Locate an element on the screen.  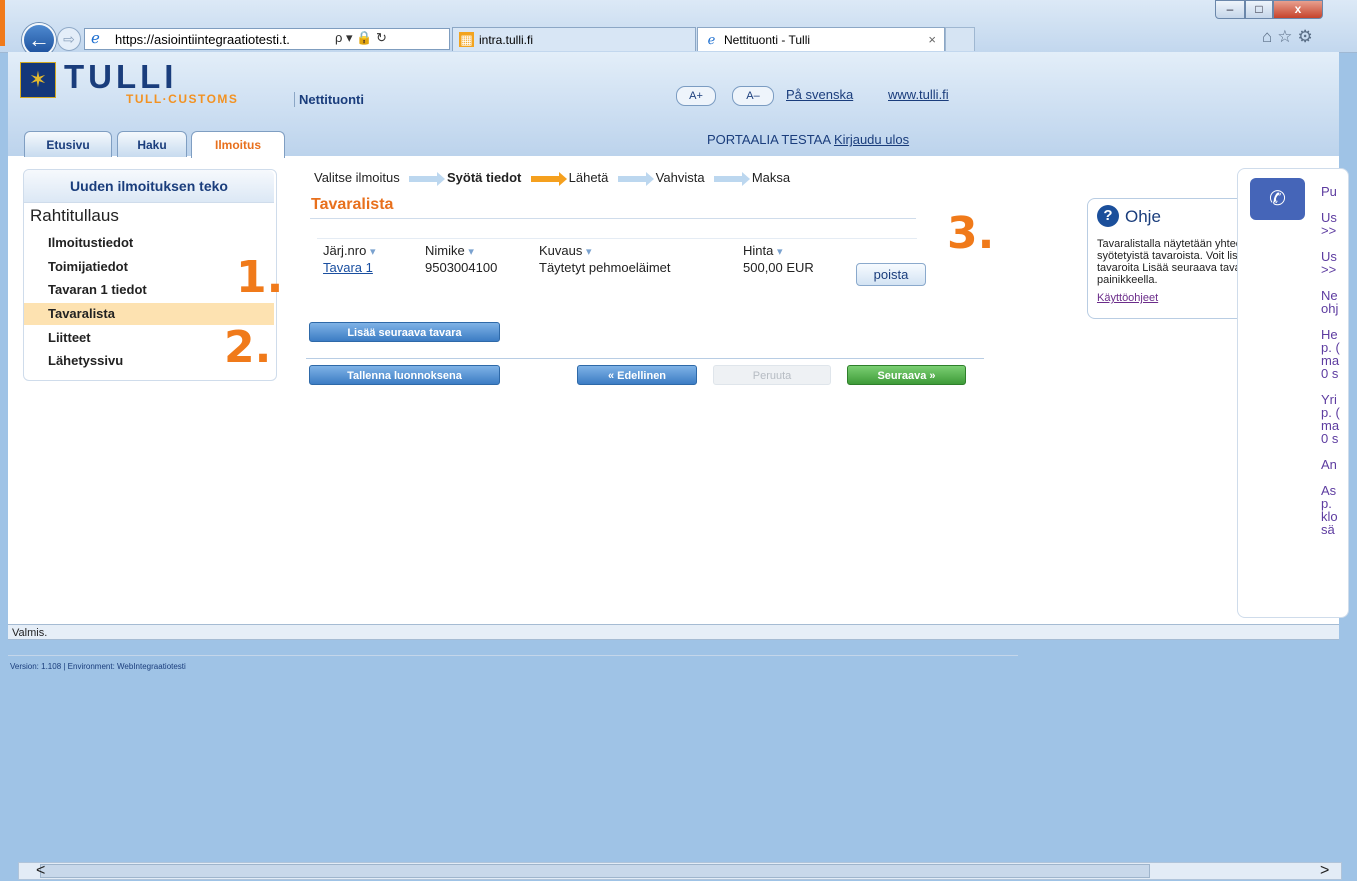
status-bar: Valmis. is located at coordinates (673, 632).